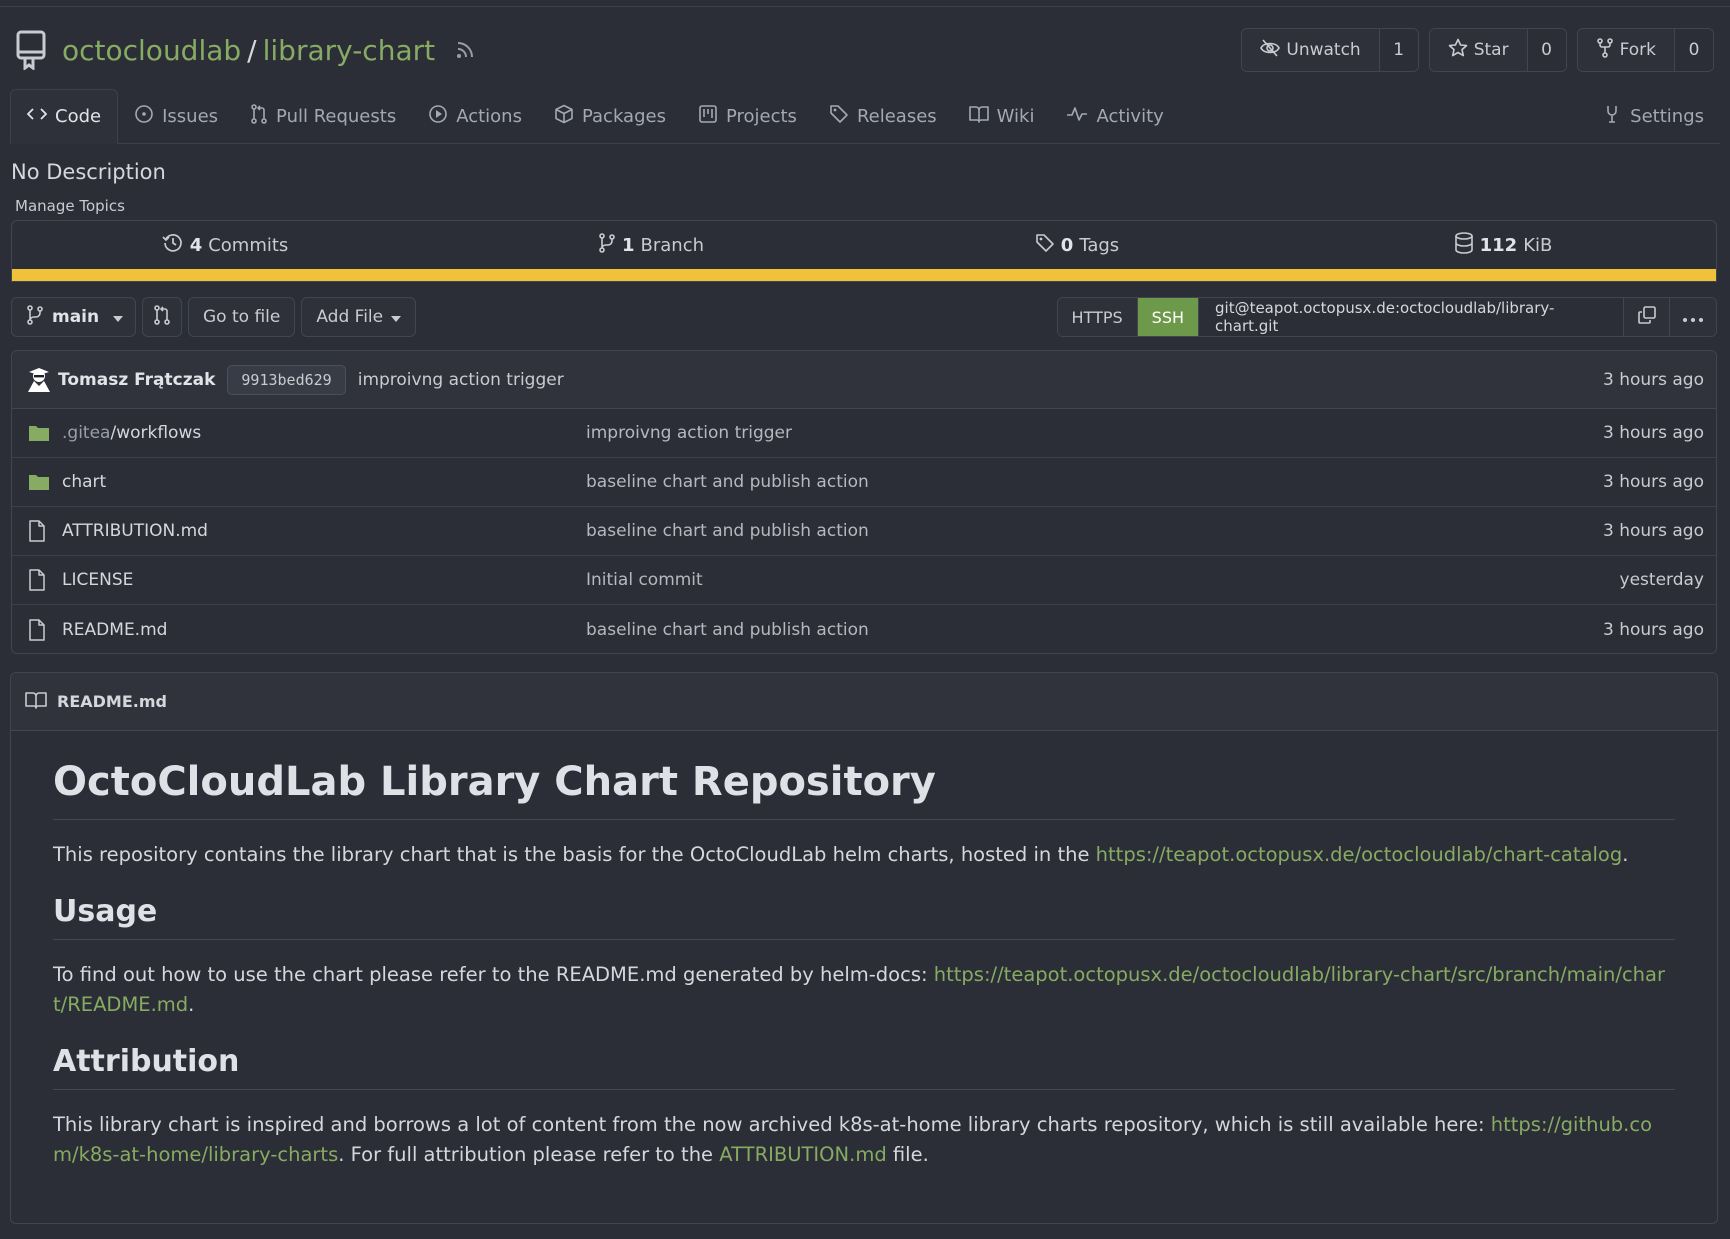 The width and height of the screenshot is (1730, 1239). I want to click on commit-sha: 9913bed629, so click(286, 379).